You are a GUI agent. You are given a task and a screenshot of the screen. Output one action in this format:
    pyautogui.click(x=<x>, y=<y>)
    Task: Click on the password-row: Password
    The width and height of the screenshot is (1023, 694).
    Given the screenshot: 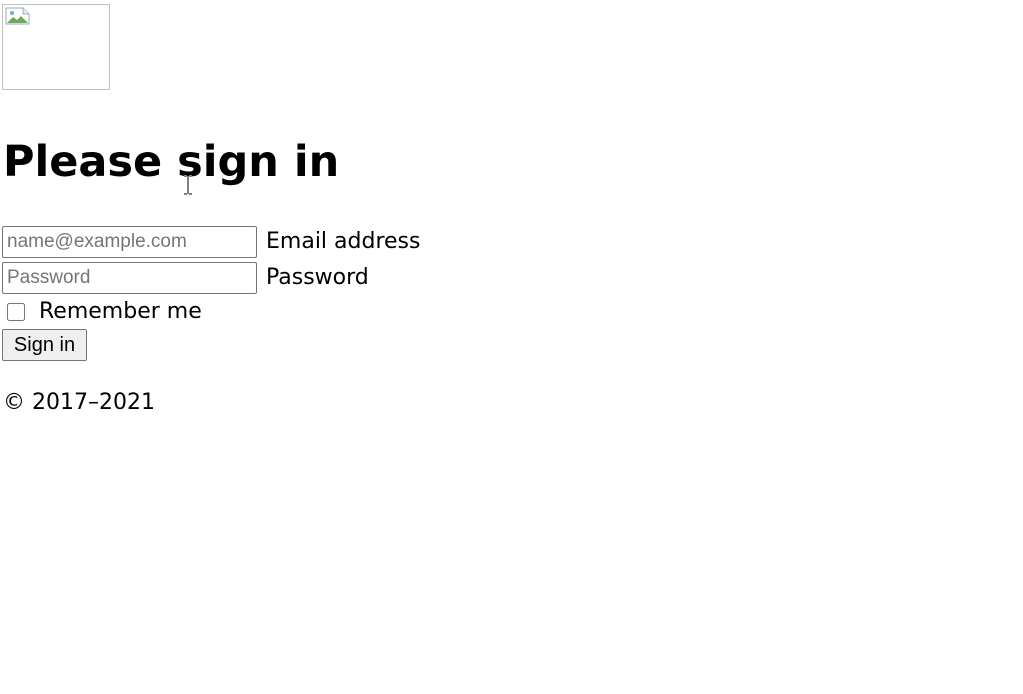 What is the action you would take?
    pyautogui.click(x=185, y=278)
    